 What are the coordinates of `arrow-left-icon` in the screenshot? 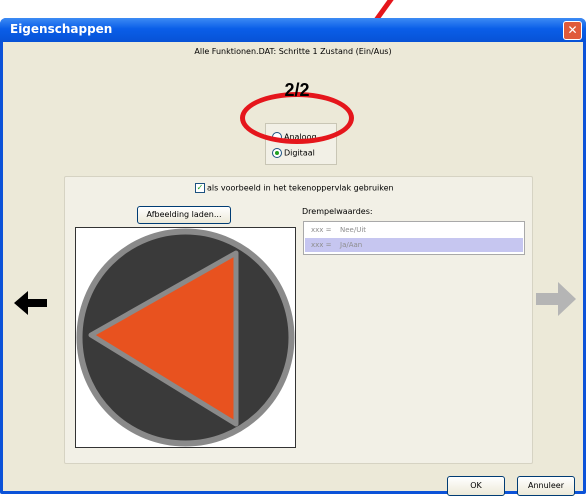 It's located at (30, 303).